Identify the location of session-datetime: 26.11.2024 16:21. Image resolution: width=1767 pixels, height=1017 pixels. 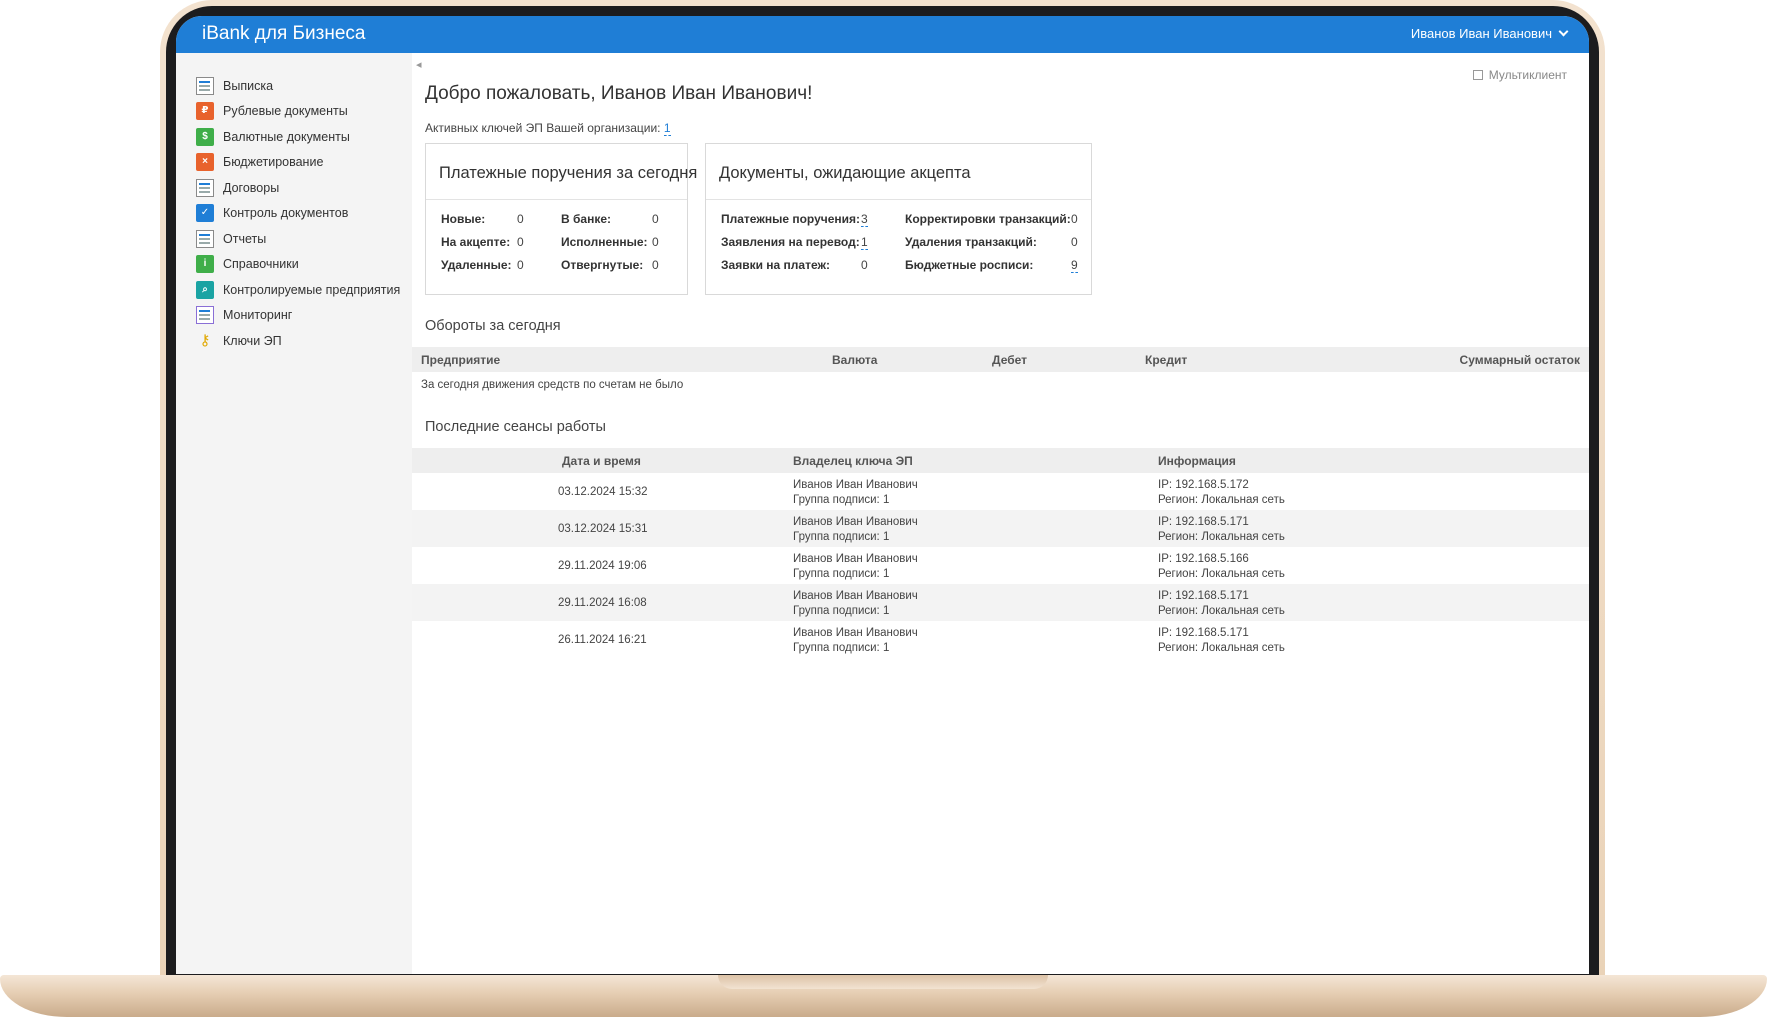
(602, 640).